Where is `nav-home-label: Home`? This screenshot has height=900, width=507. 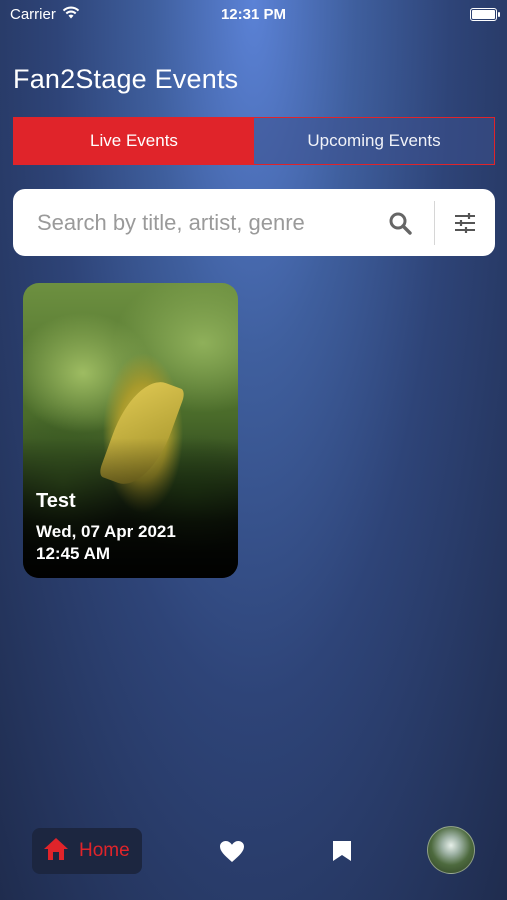 nav-home-label: Home is located at coordinates (104, 850).